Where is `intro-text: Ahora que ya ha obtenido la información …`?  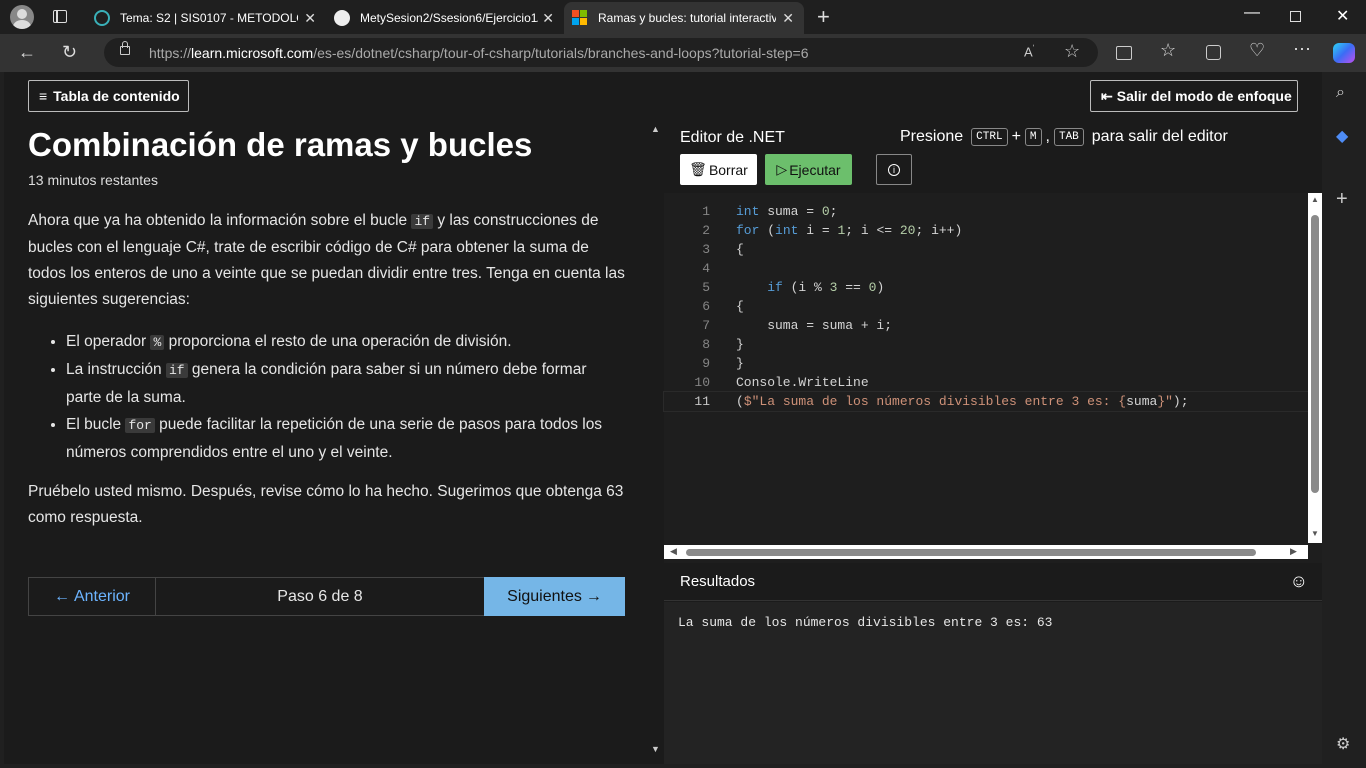 intro-text: Ahora que ya ha obtenido la información … is located at coordinates (220, 220).